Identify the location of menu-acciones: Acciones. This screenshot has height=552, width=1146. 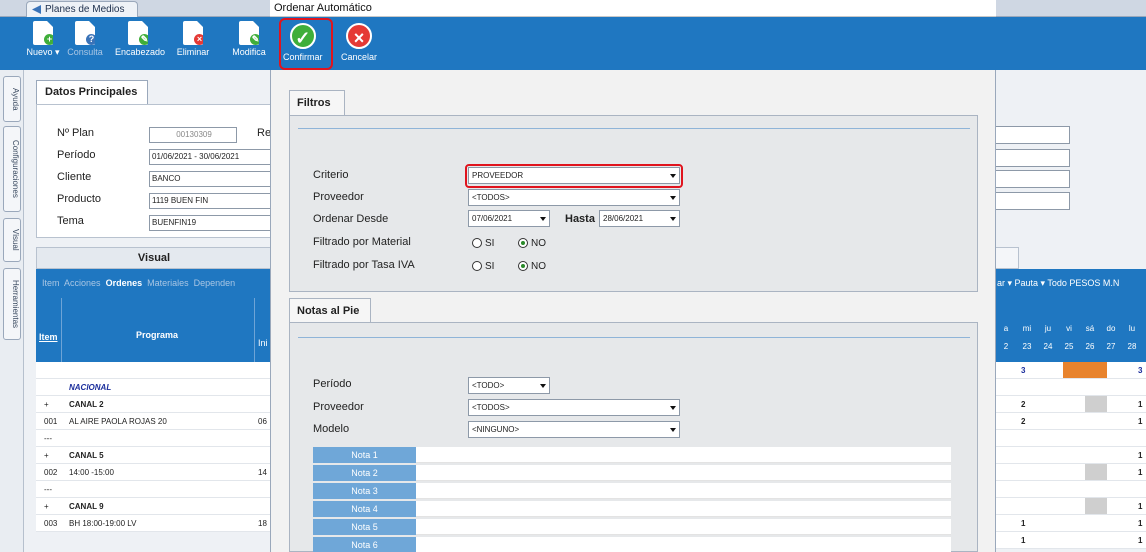
(82, 283).